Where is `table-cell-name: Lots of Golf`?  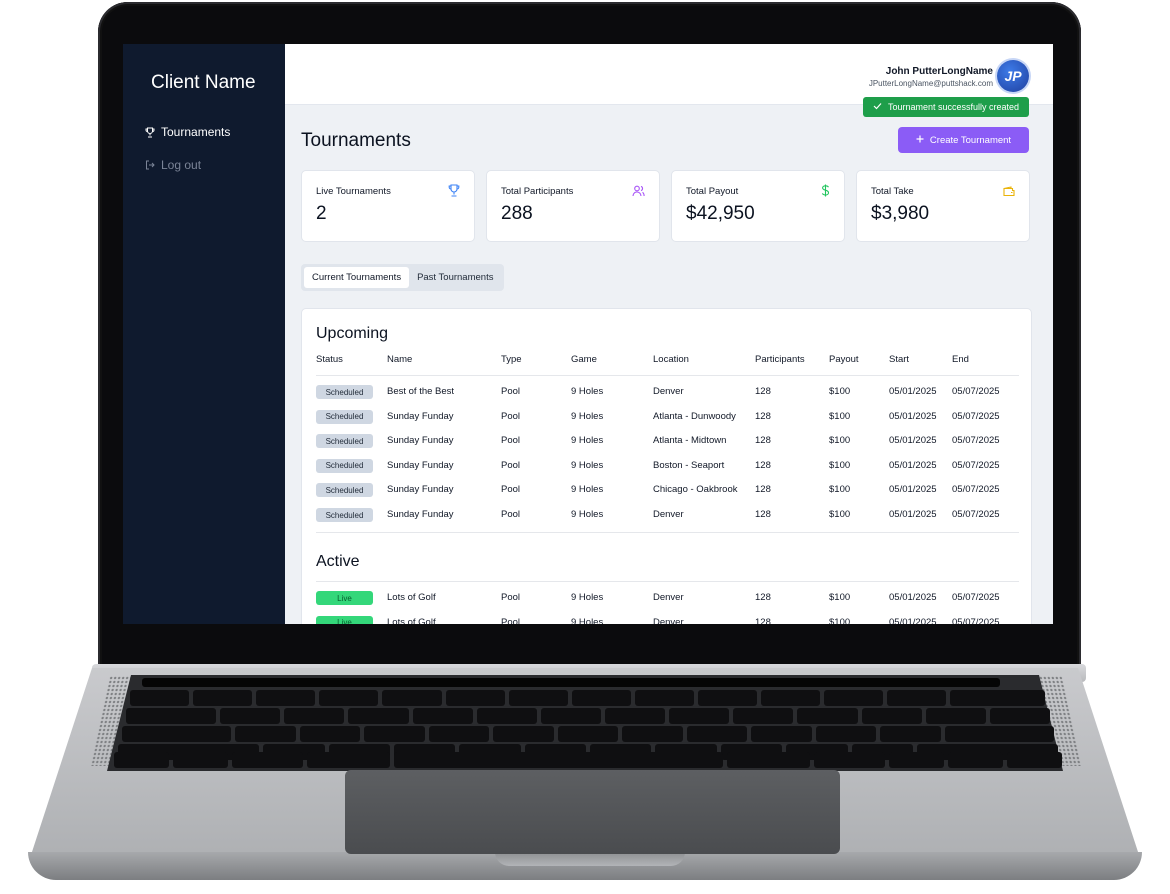 table-cell-name: Lots of Golf is located at coordinates (411, 597).